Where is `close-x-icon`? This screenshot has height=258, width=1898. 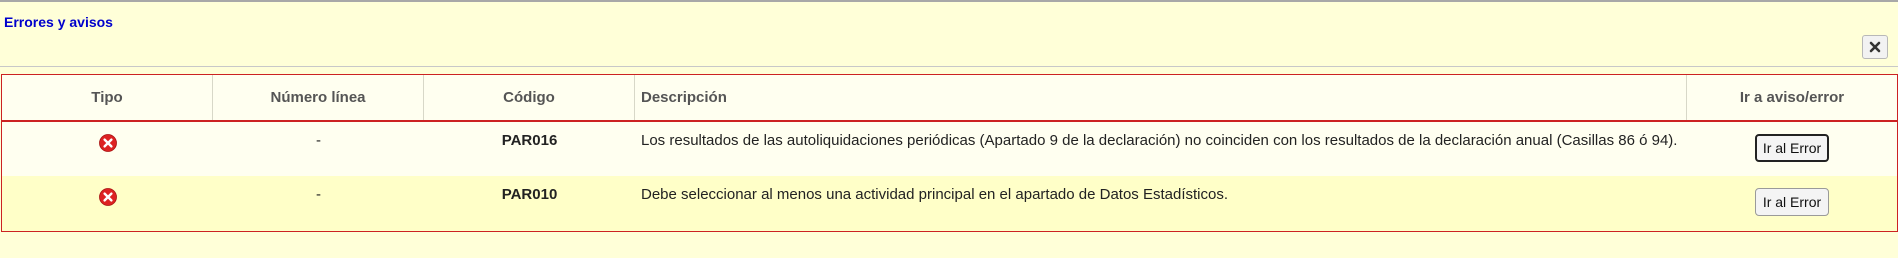
close-x-icon is located at coordinates (1875, 47).